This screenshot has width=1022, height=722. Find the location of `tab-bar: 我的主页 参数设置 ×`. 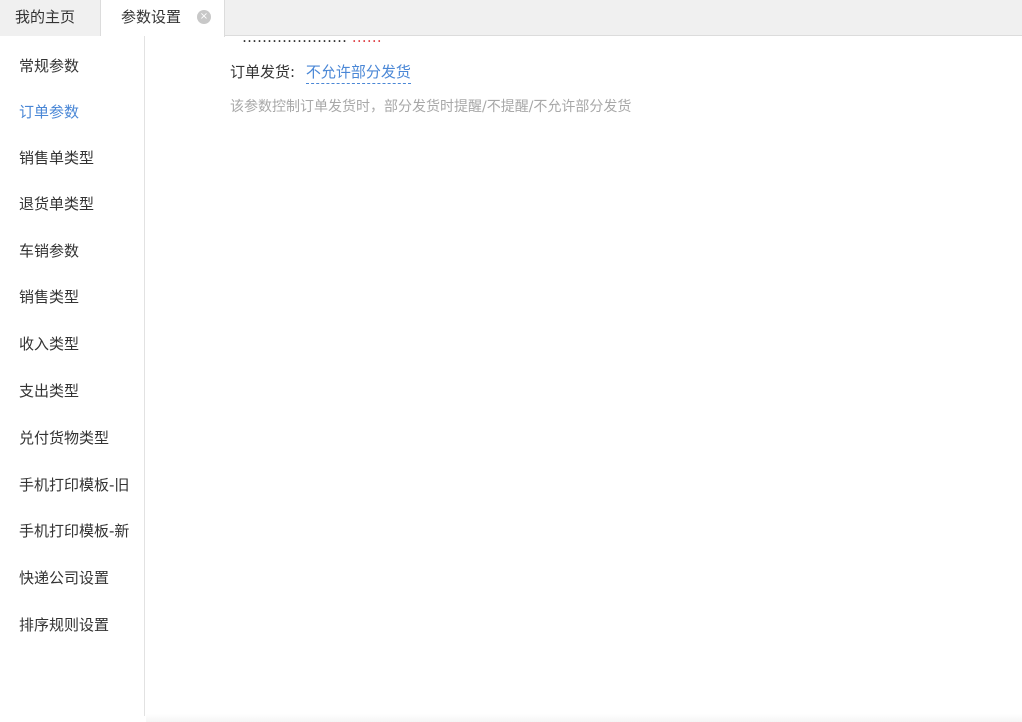

tab-bar: 我的主页 参数设置 × is located at coordinates (511, 18).